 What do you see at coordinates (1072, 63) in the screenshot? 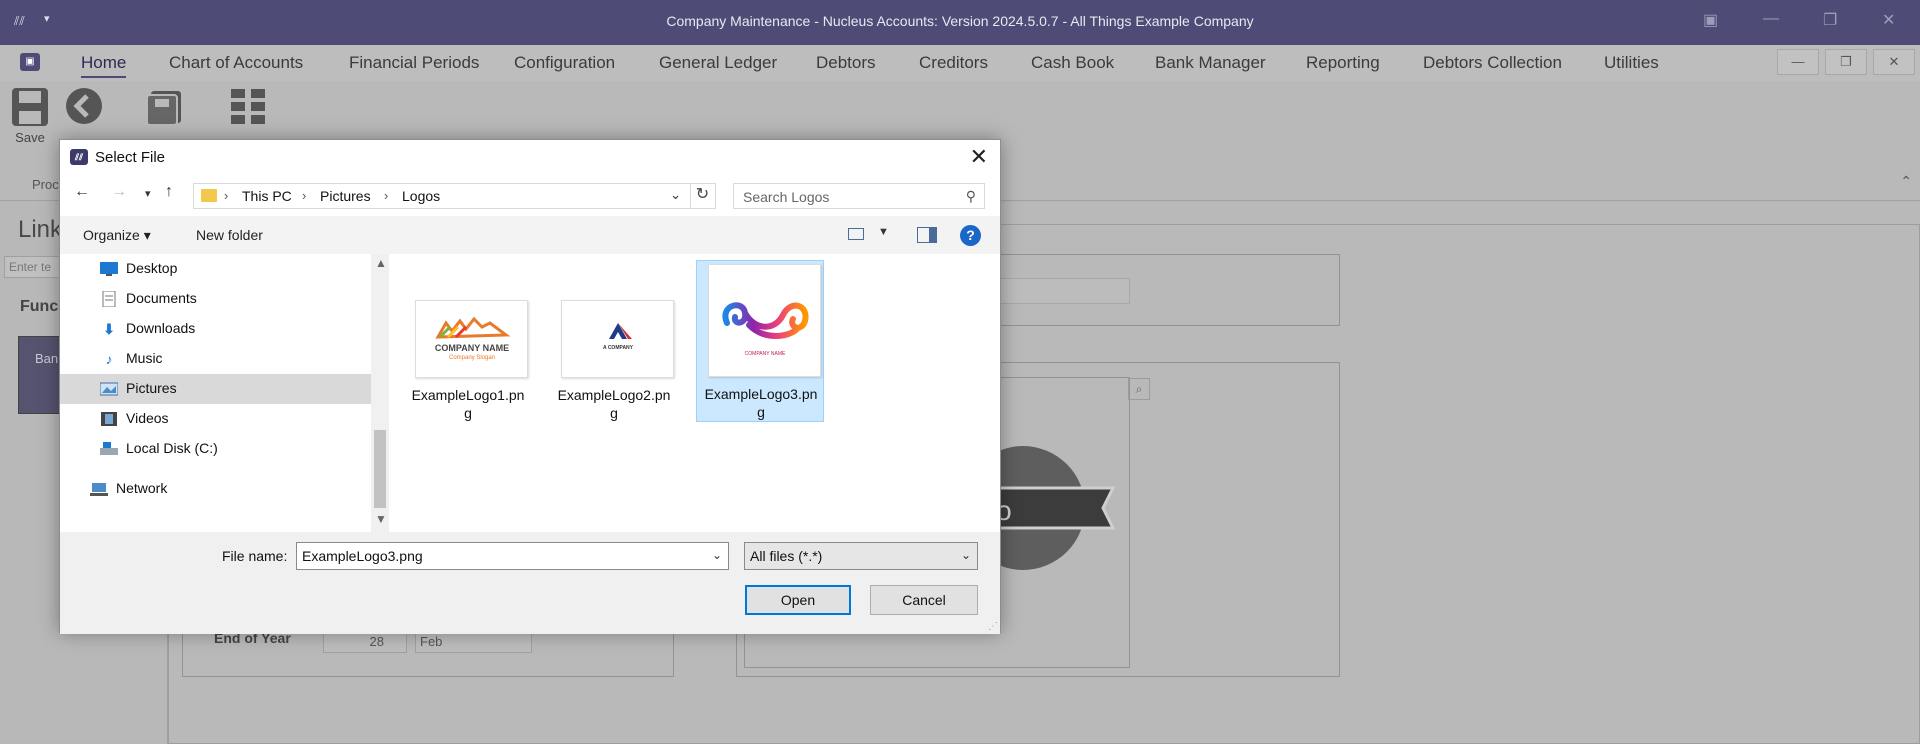
I see `tab-cash-book: Cash Book` at bounding box center [1072, 63].